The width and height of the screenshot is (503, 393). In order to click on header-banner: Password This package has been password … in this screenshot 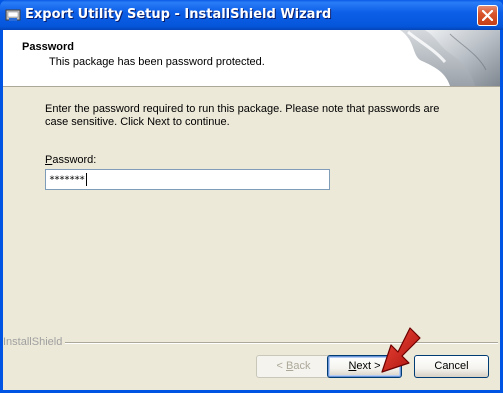, I will do `click(251, 58)`.